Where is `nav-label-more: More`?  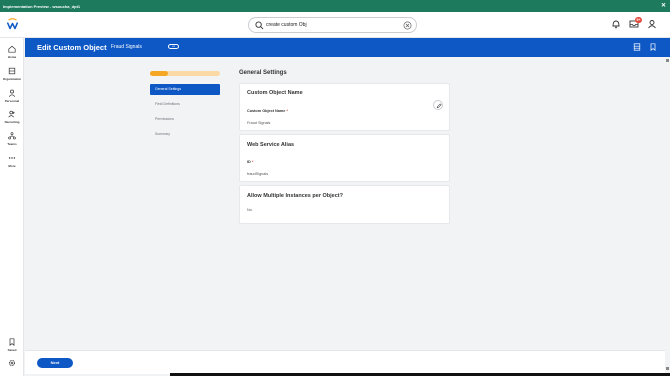
nav-label-more: More is located at coordinates (12, 166).